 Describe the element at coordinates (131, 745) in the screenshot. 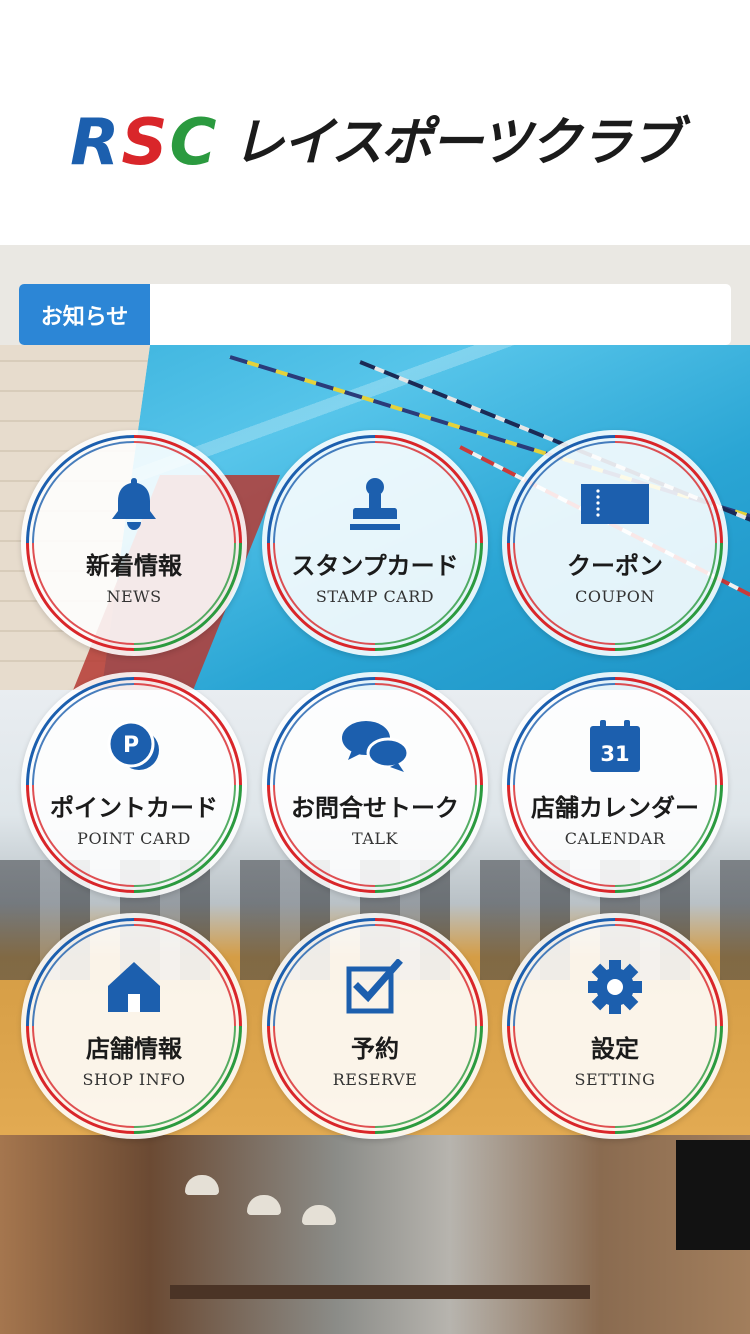

I see `svg-text: P` at that location.